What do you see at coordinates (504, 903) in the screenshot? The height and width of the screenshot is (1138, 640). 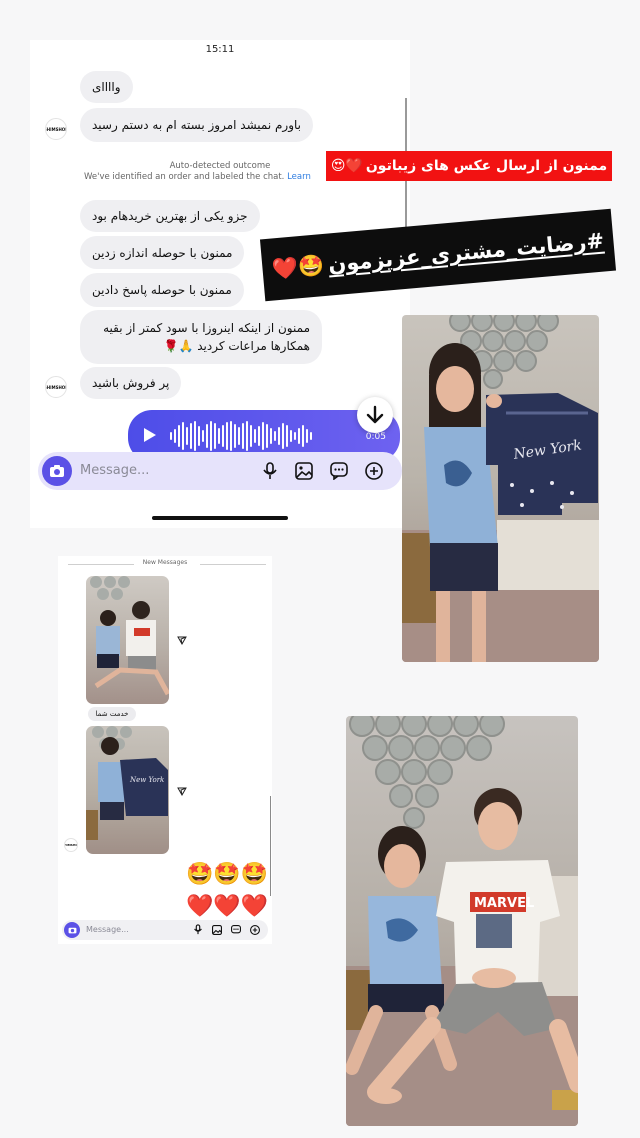 I see `svg-text: MARVEL` at bounding box center [504, 903].